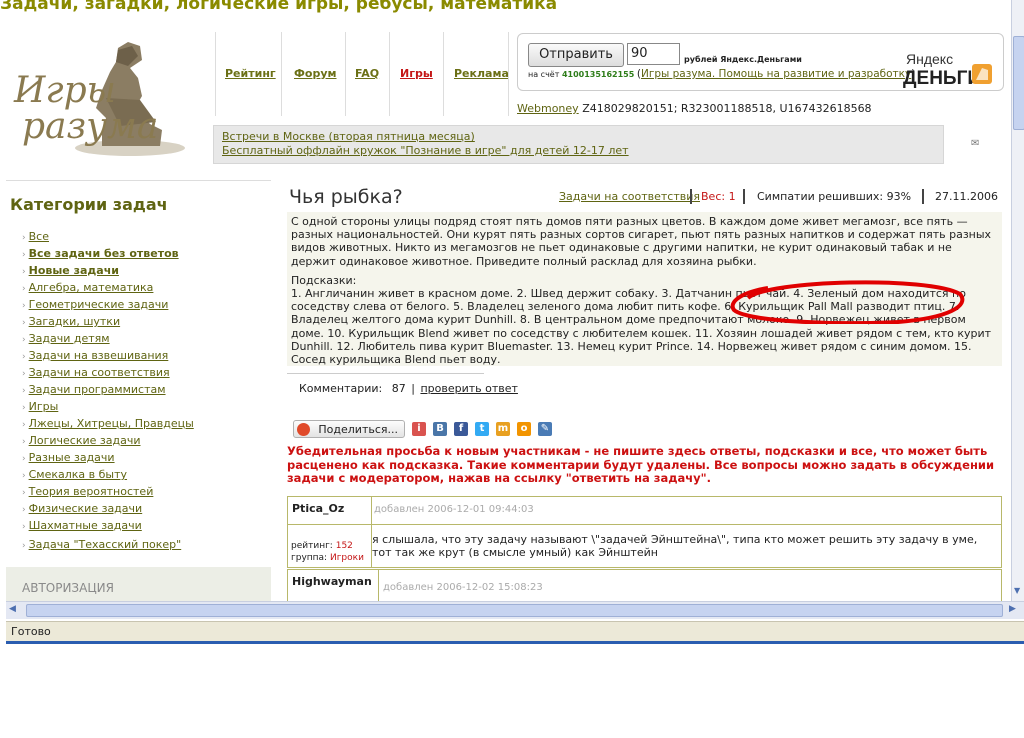 The height and width of the screenshot is (738, 1024). I want to click on scroll-right-icon: ▶, so click(1012, 609).